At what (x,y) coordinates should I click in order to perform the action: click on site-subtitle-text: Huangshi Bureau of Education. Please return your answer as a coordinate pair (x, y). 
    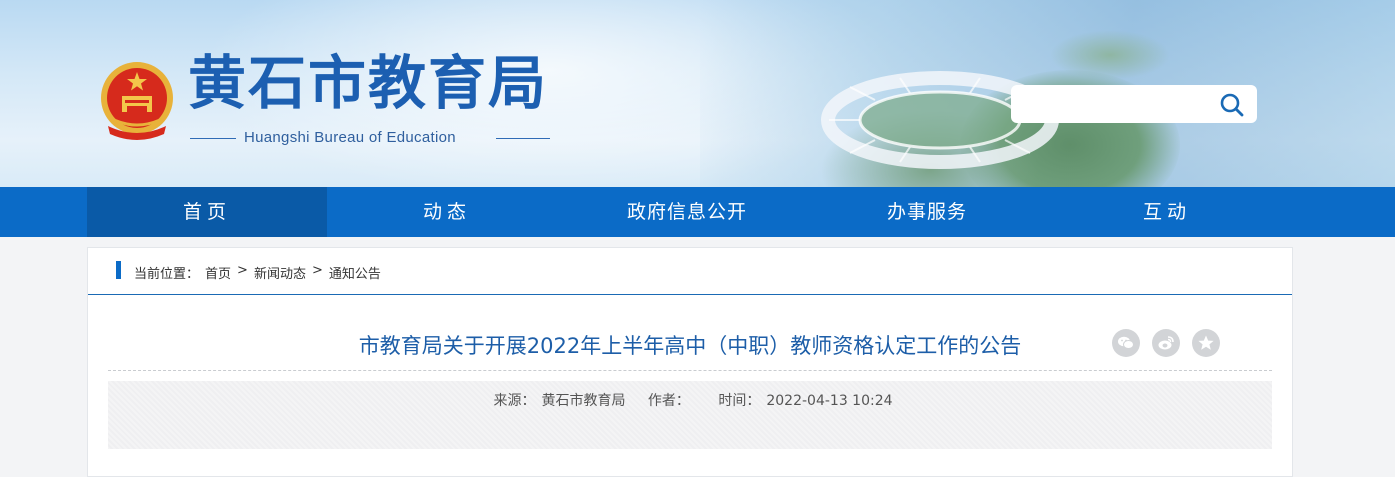
    Looking at the image, I should click on (350, 137).